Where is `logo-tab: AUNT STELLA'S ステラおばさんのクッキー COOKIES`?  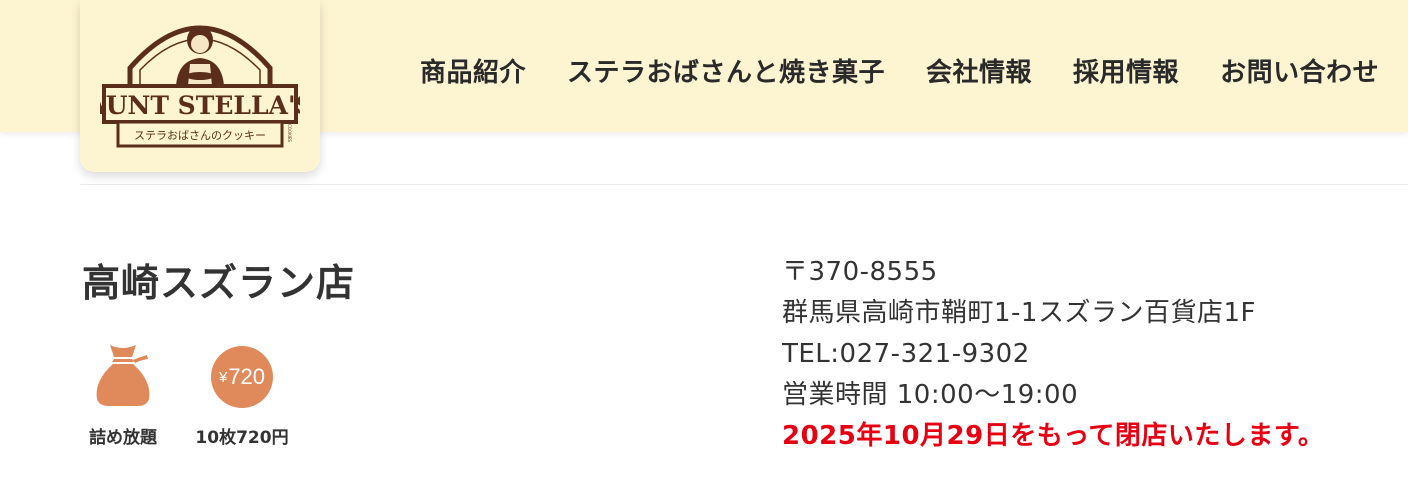
logo-tab: AUNT STELLA'S ステラおばさんのクッキー COOKIES is located at coordinates (200, 86).